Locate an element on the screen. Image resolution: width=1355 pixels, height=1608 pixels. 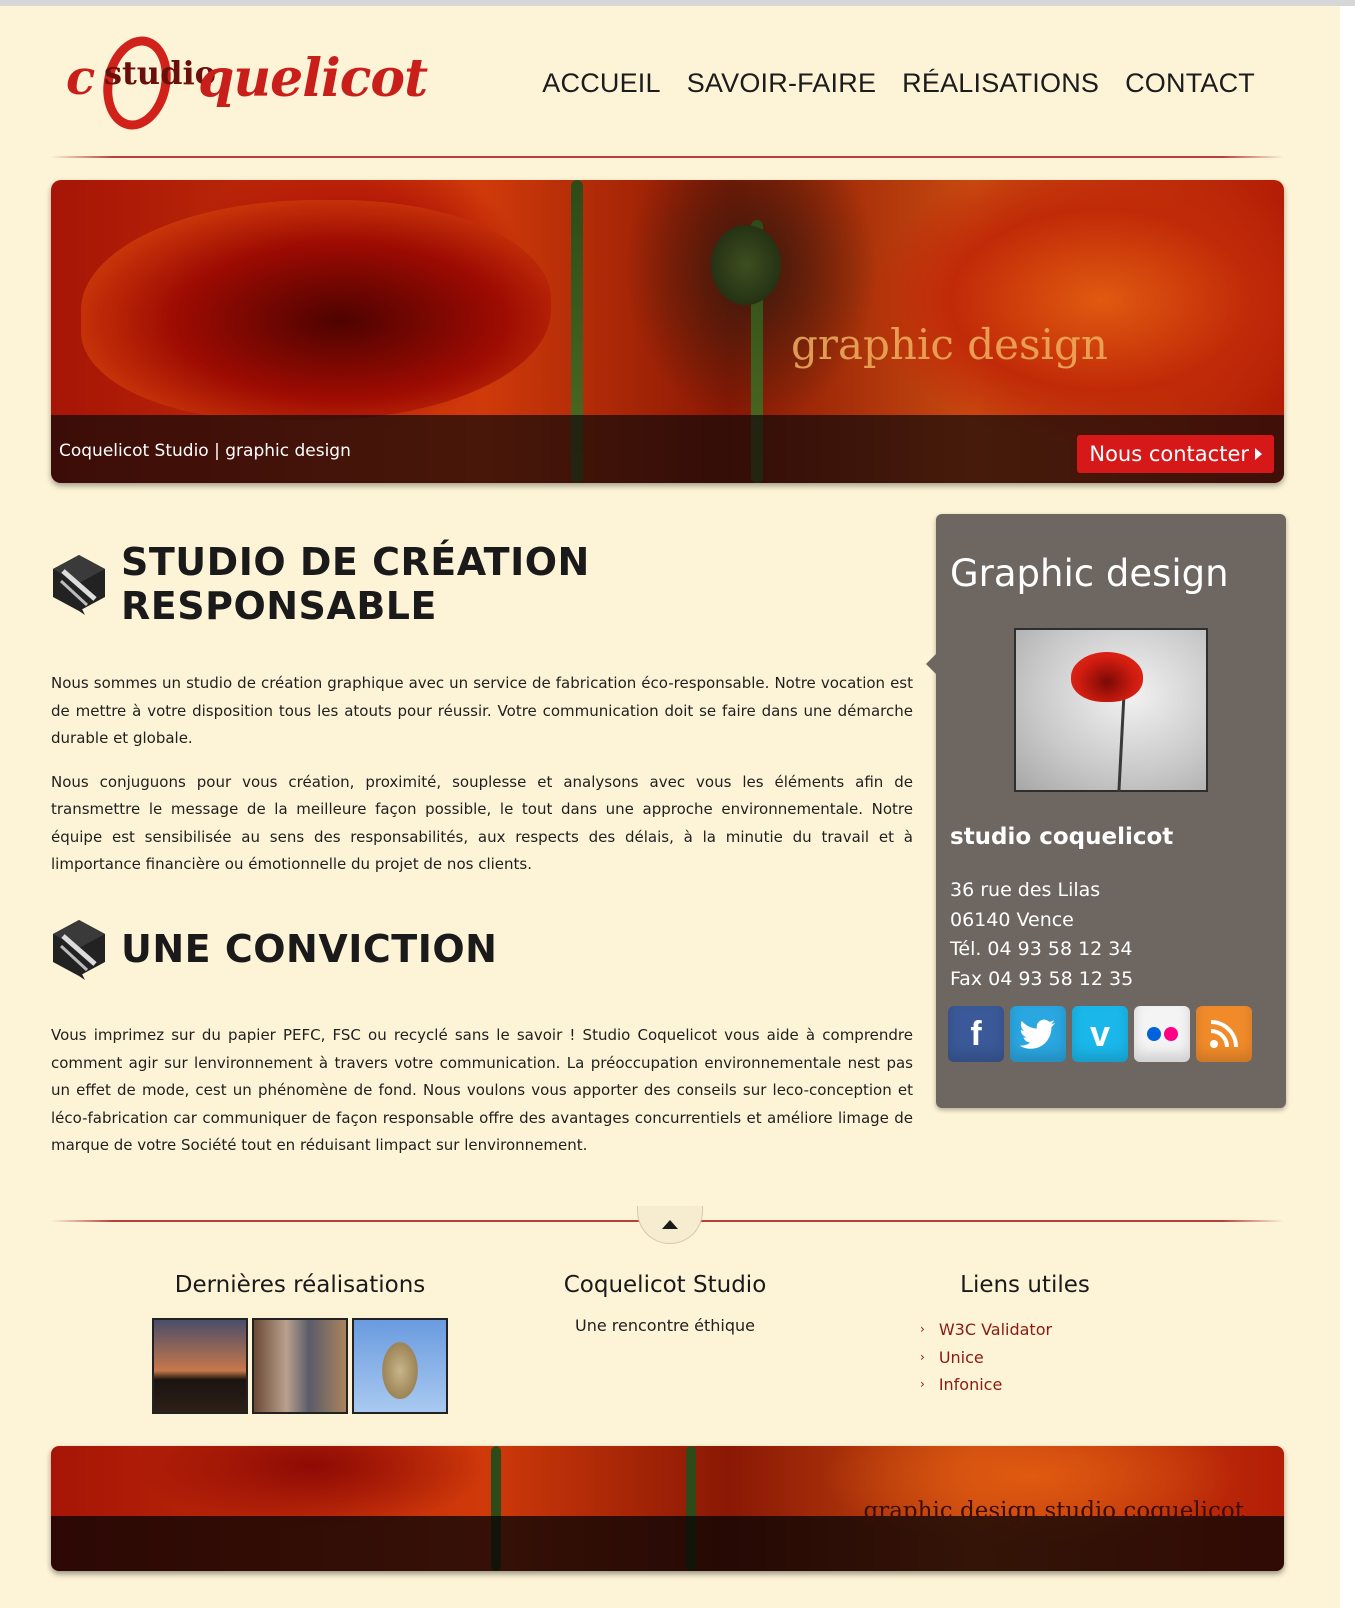
site-logo: c studio quelicot is located at coordinates (247, 83).